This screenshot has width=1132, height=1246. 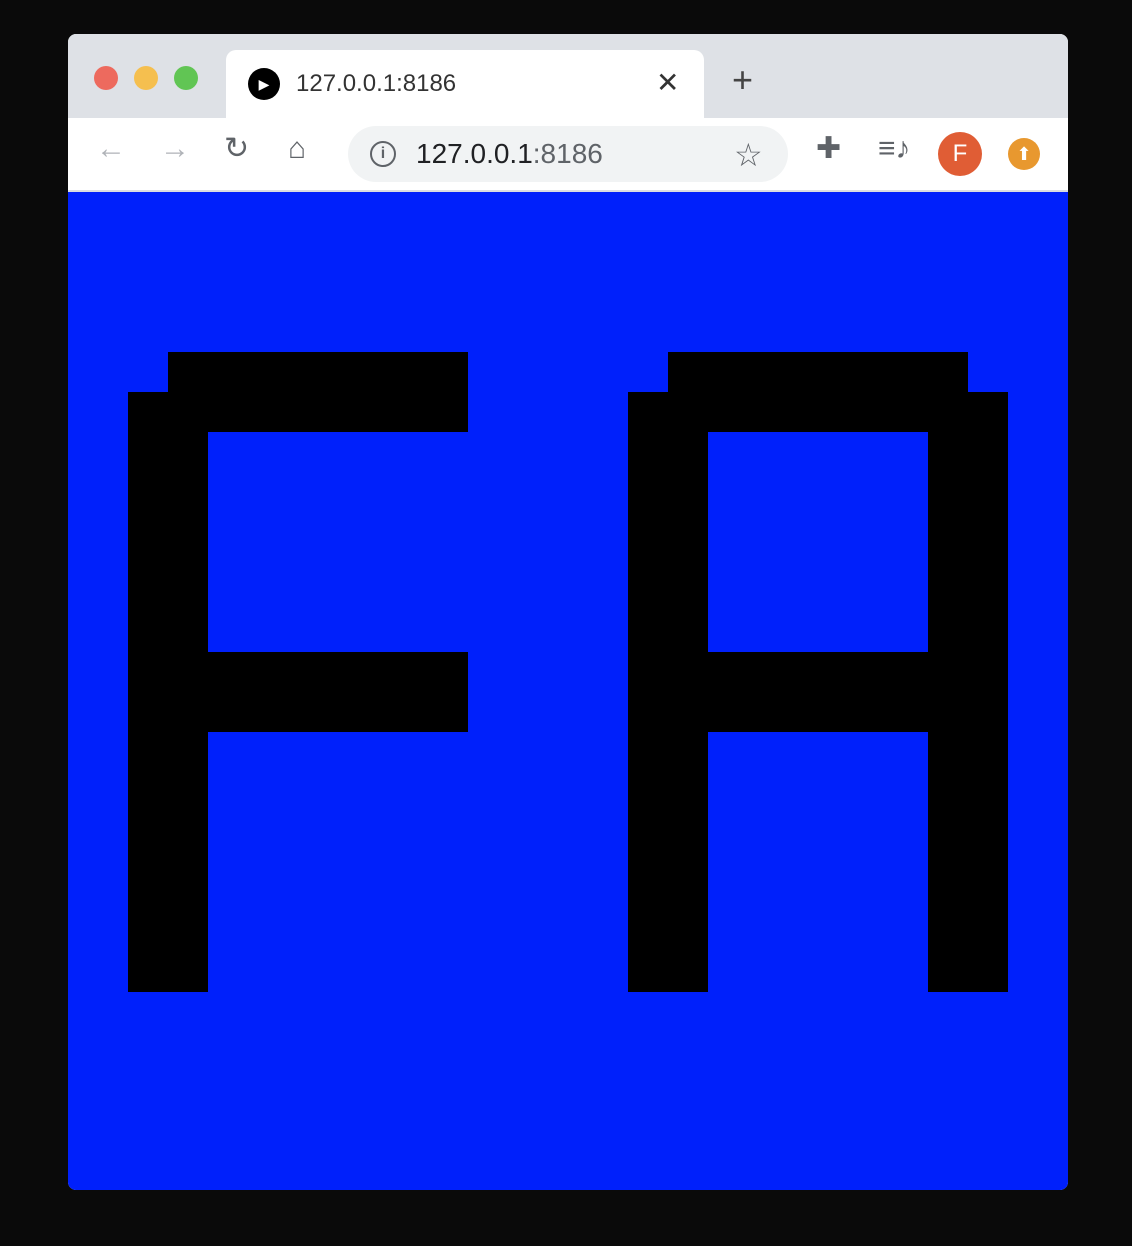 I want to click on home-icon: ⌂, so click(x=297, y=149).